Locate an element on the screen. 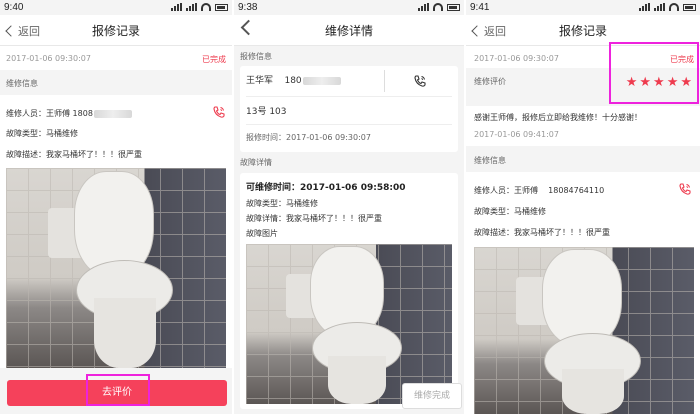  page-title: 维修详情 is located at coordinates (348, 31).